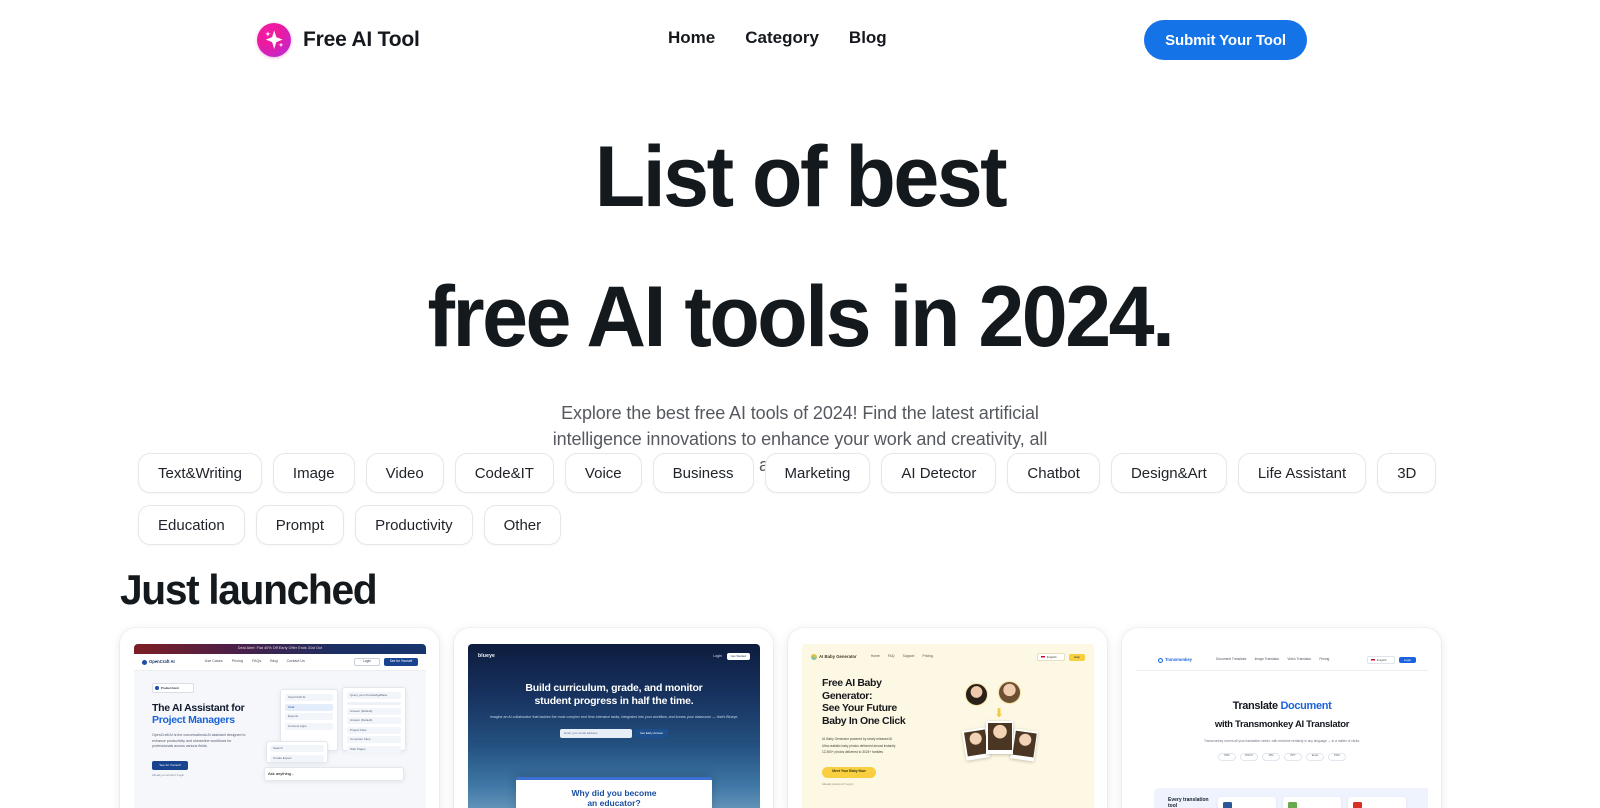  Describe the element at coordinates (614, 688) in the screenshot. I see `headline-line-1: Build curriculum, grade, and monitor` at that location.